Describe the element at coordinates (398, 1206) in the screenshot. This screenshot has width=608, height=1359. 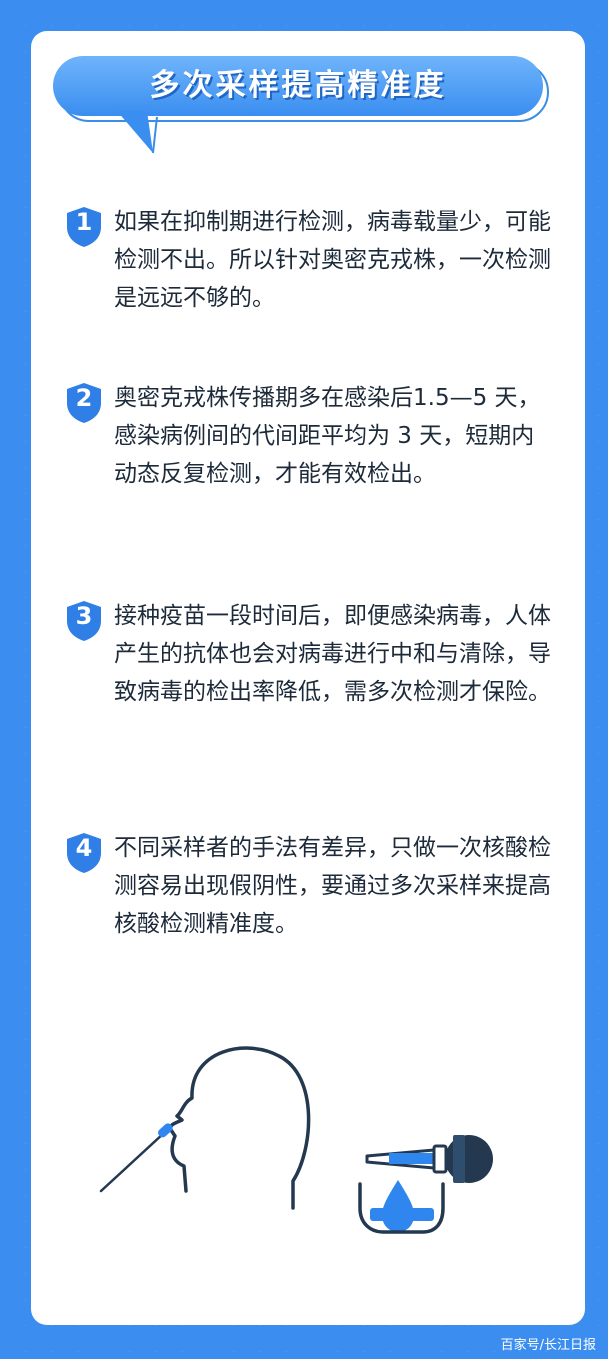
I see `droplet-icon` at that location.